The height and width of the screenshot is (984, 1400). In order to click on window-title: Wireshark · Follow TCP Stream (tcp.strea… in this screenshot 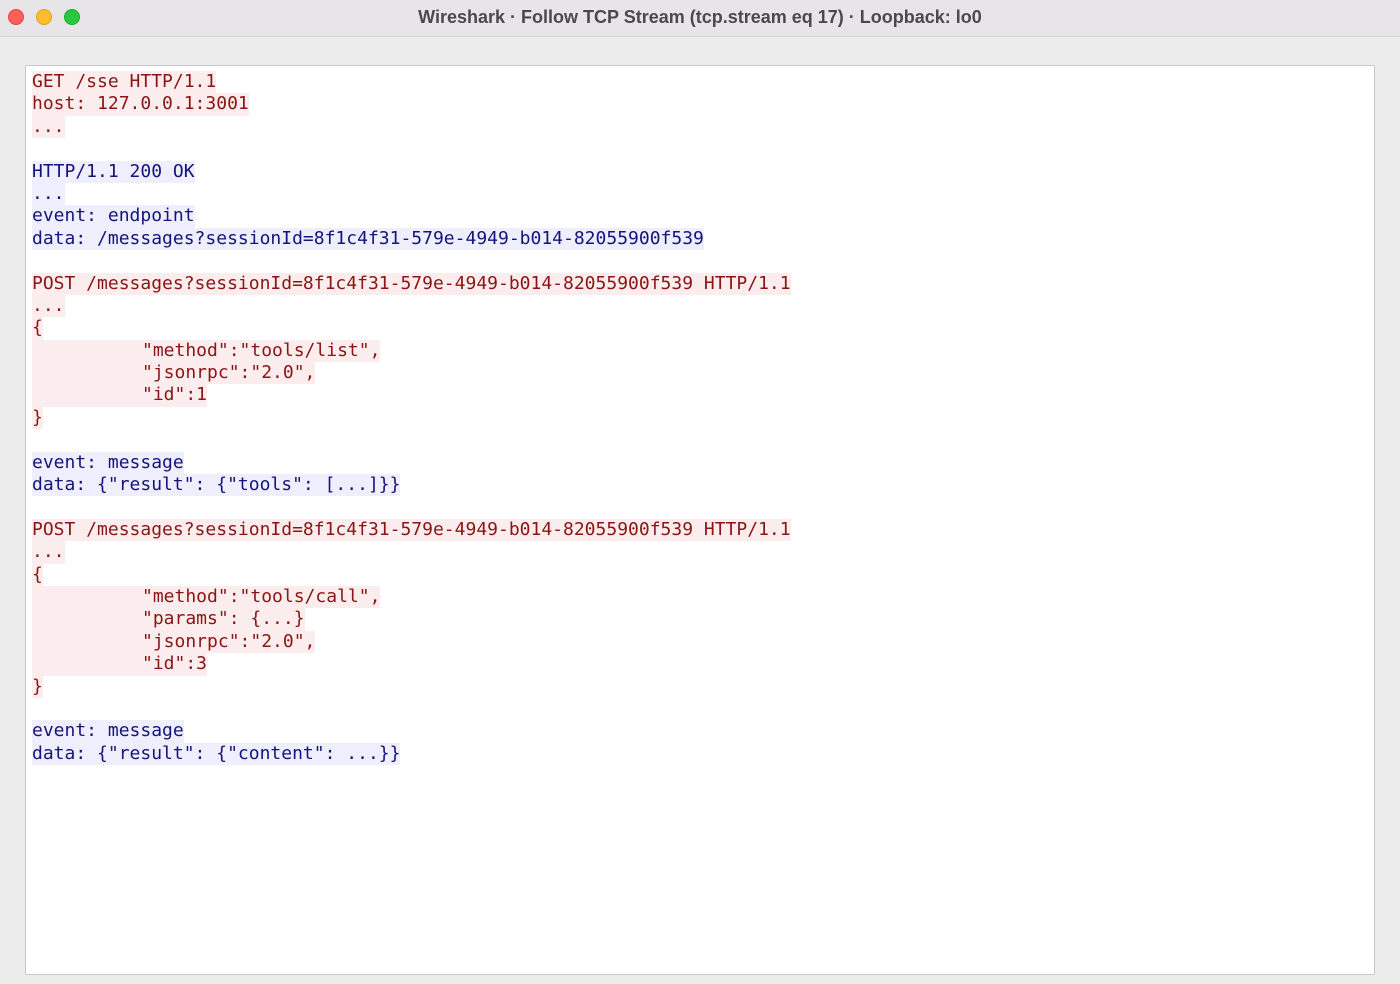, I will do `click(700, 17)`.